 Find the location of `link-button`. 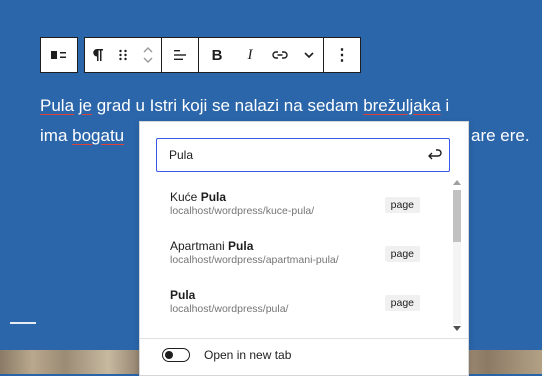

link-button is located at coordinates (280, 55).